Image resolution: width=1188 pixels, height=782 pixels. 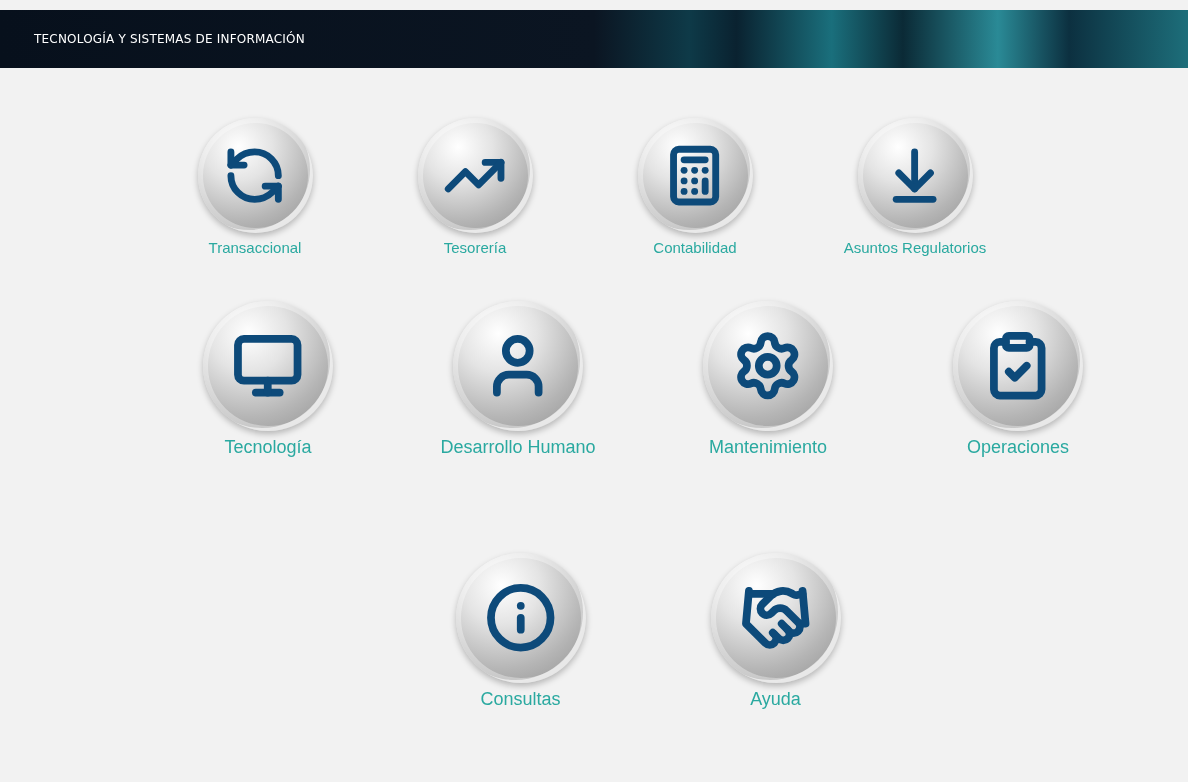 What do you see at coordinates (775, 699) in the screenshot?
I see `module-label: Ayuda` at bounding box center [775, 699].